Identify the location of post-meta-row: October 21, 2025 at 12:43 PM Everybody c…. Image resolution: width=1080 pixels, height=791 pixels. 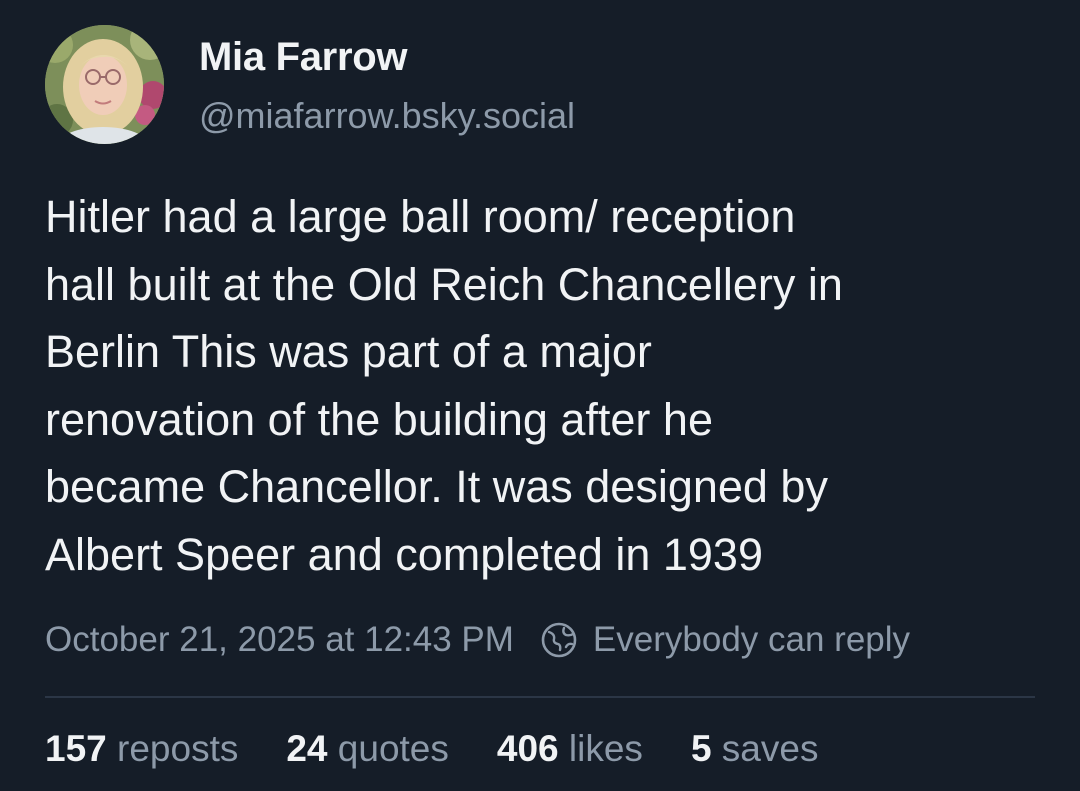
(477, 640).